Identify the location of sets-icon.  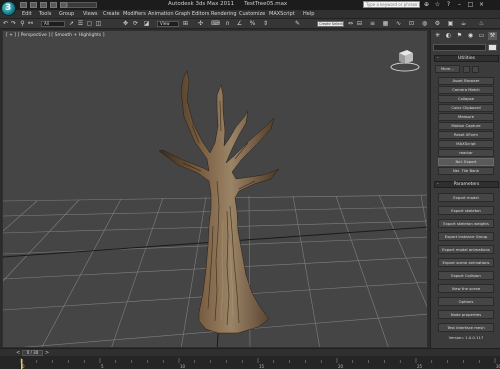
(466, 69).